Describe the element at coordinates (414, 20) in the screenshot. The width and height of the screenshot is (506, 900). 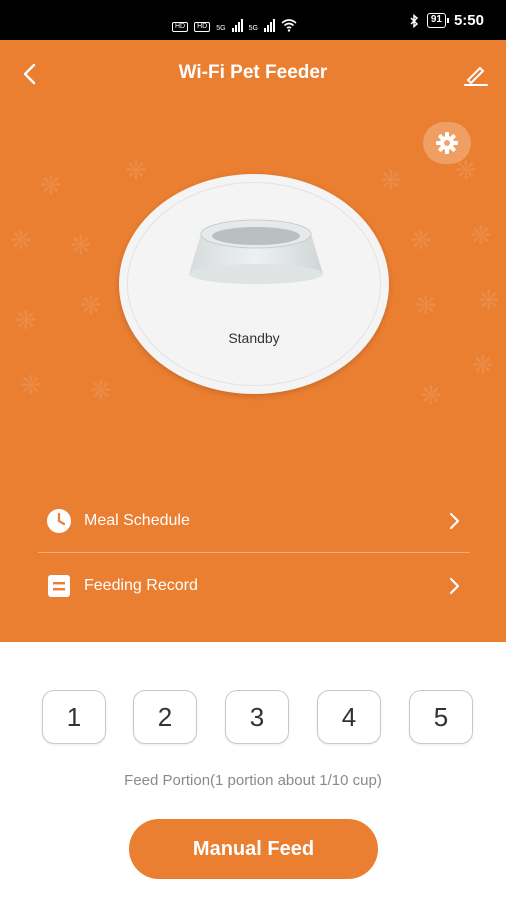
I see `bluetooth-icon` at that location.